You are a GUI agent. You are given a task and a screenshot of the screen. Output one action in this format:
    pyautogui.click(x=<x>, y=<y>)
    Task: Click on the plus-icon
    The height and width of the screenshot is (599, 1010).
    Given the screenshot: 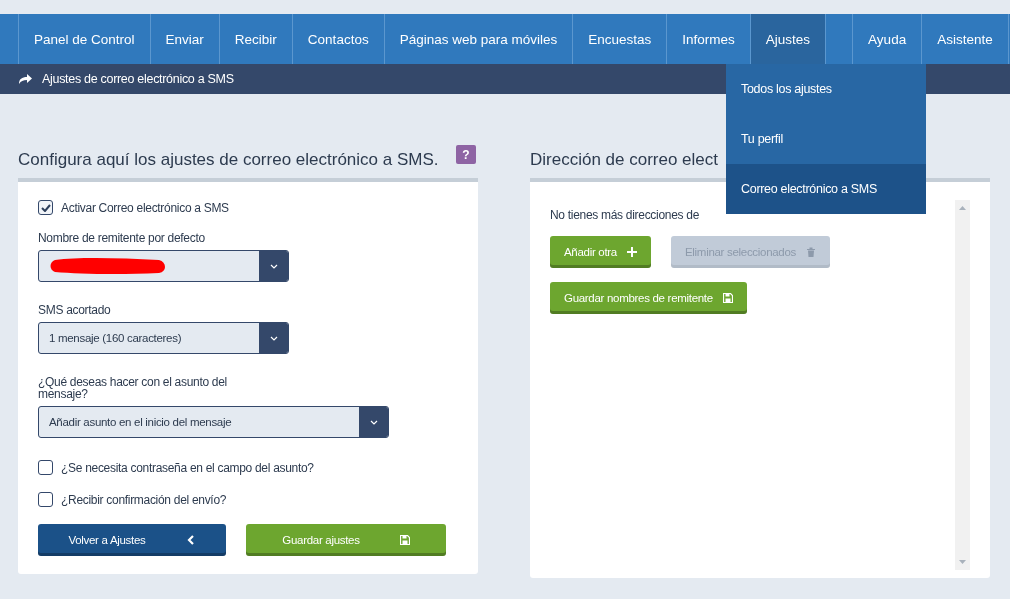 What is the action you would take?
    pyautogui.click(x=631, y=252)
    